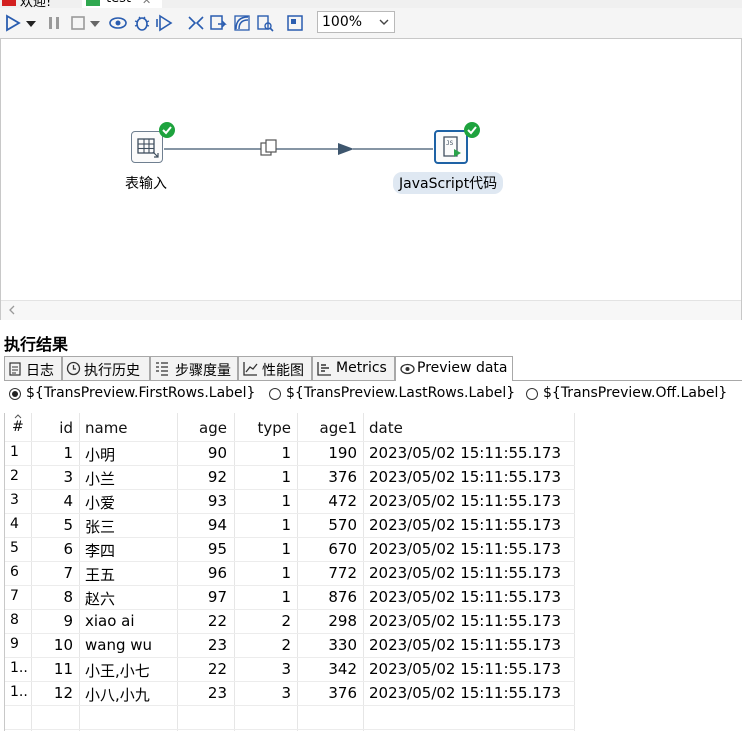 The width and height of the screenshot is (742, 731). What do you see at coordinates (329, 428) in the screenshot?
I see `column-header: age1` at bounding box center [329, 428].